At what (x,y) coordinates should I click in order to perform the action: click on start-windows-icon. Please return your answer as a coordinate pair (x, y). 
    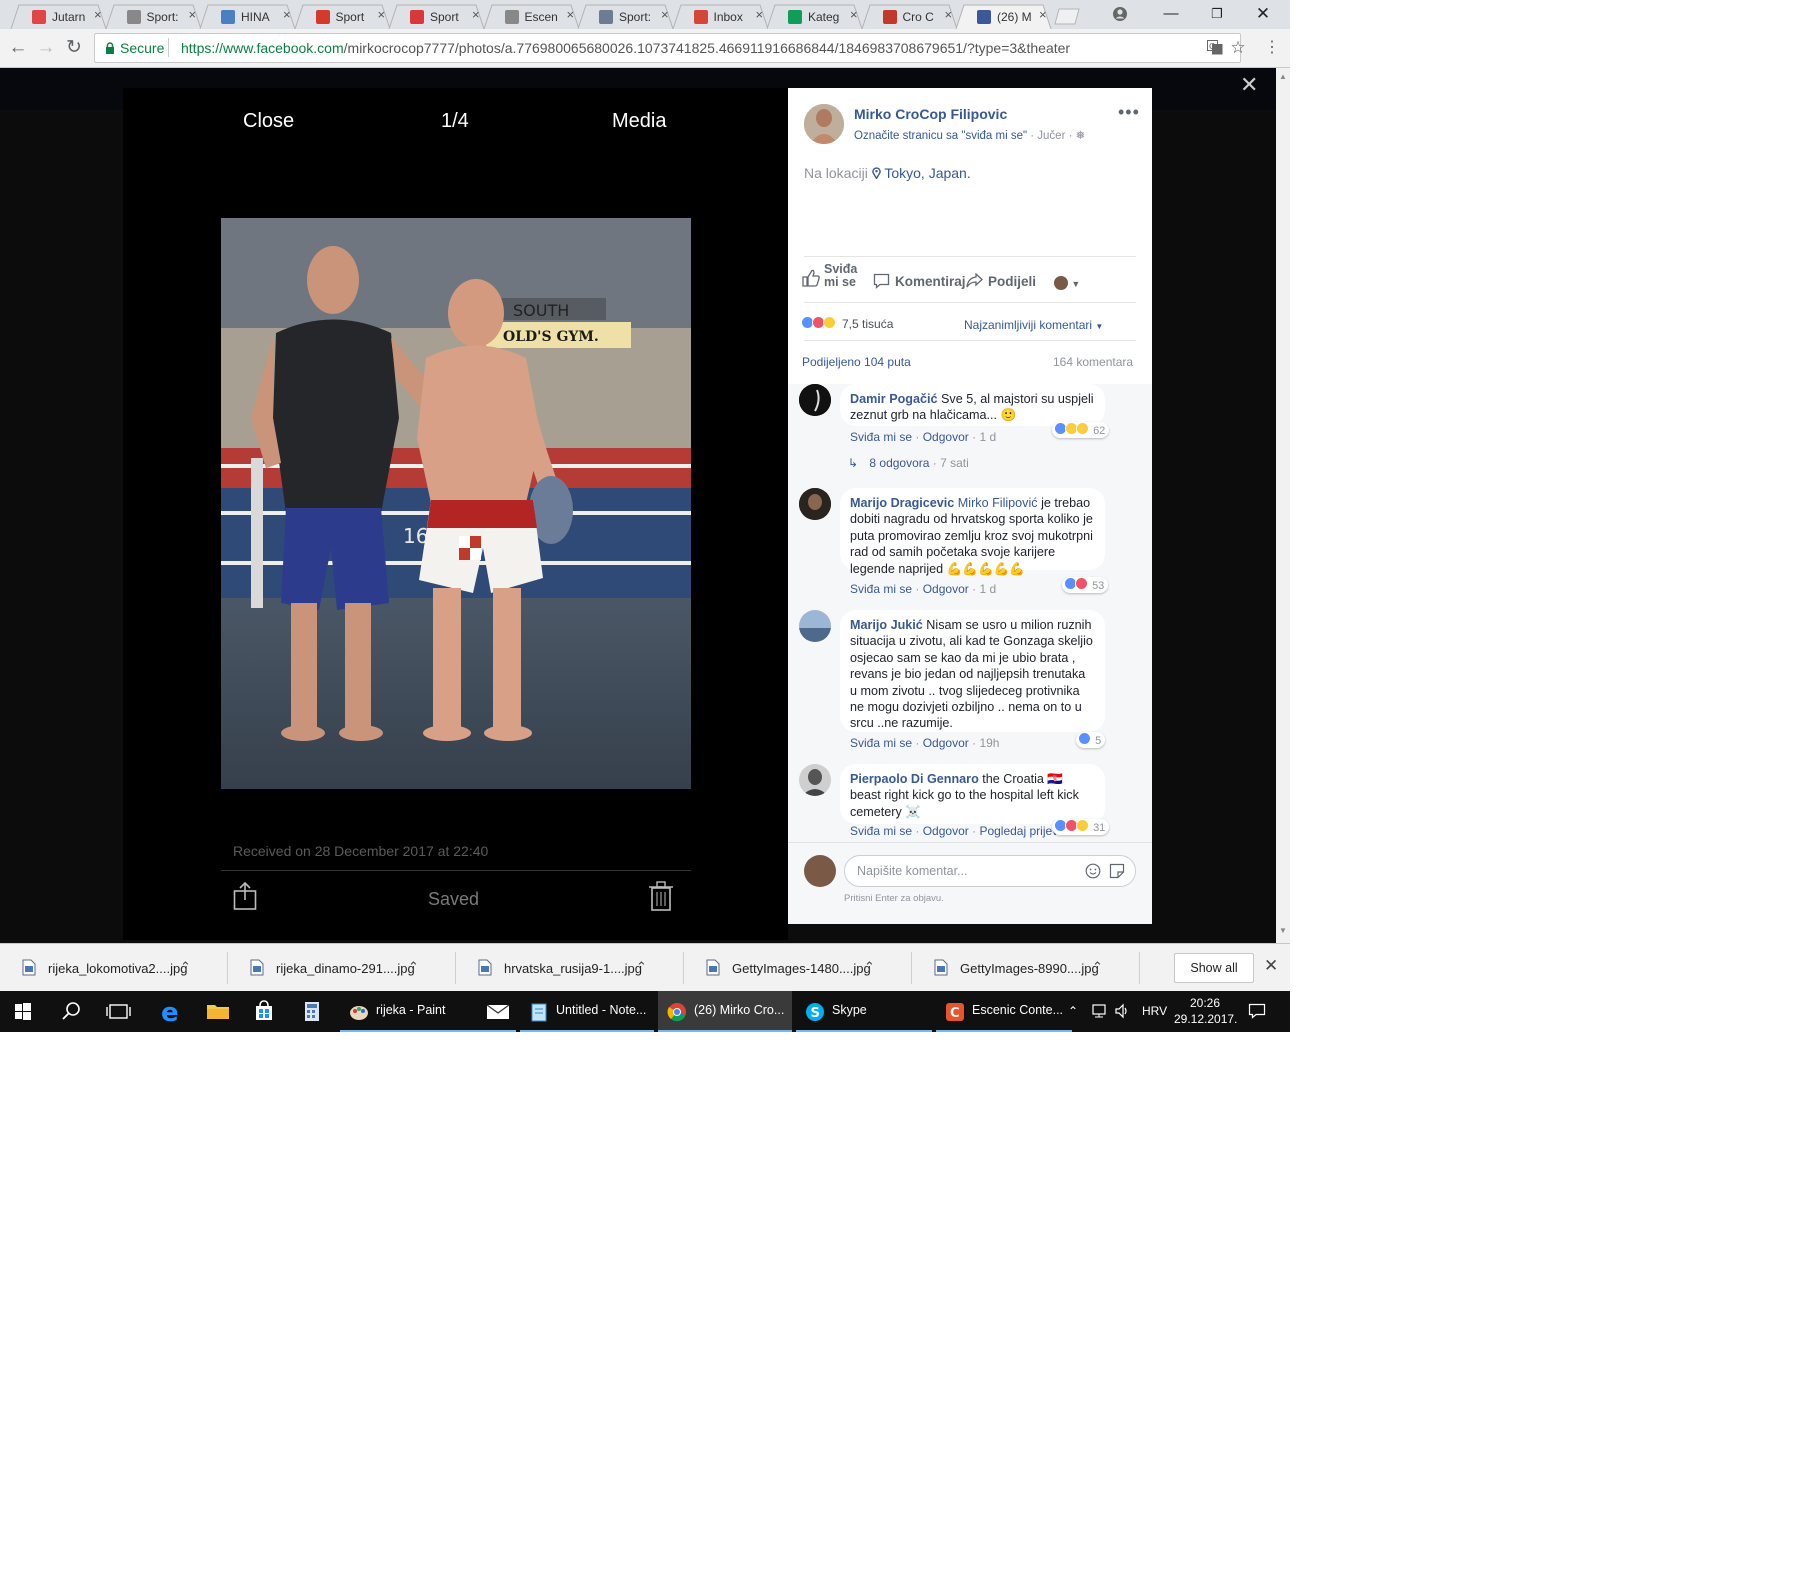
    Looking at the image, I should click on (23, 1011).